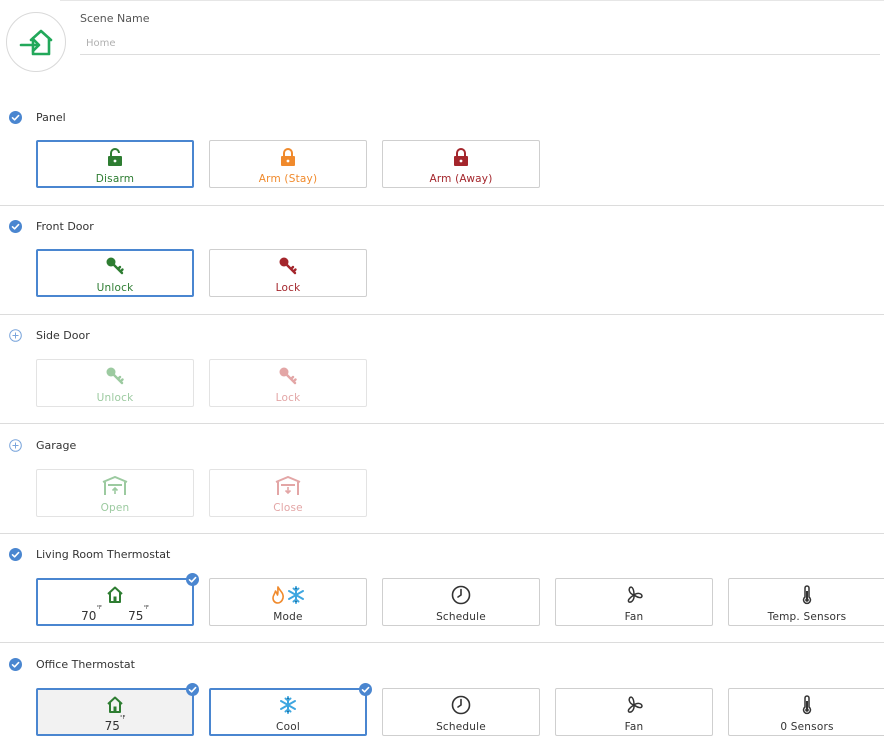  I want to click on office-setpoint-button: 75°F, so click(117, 709).